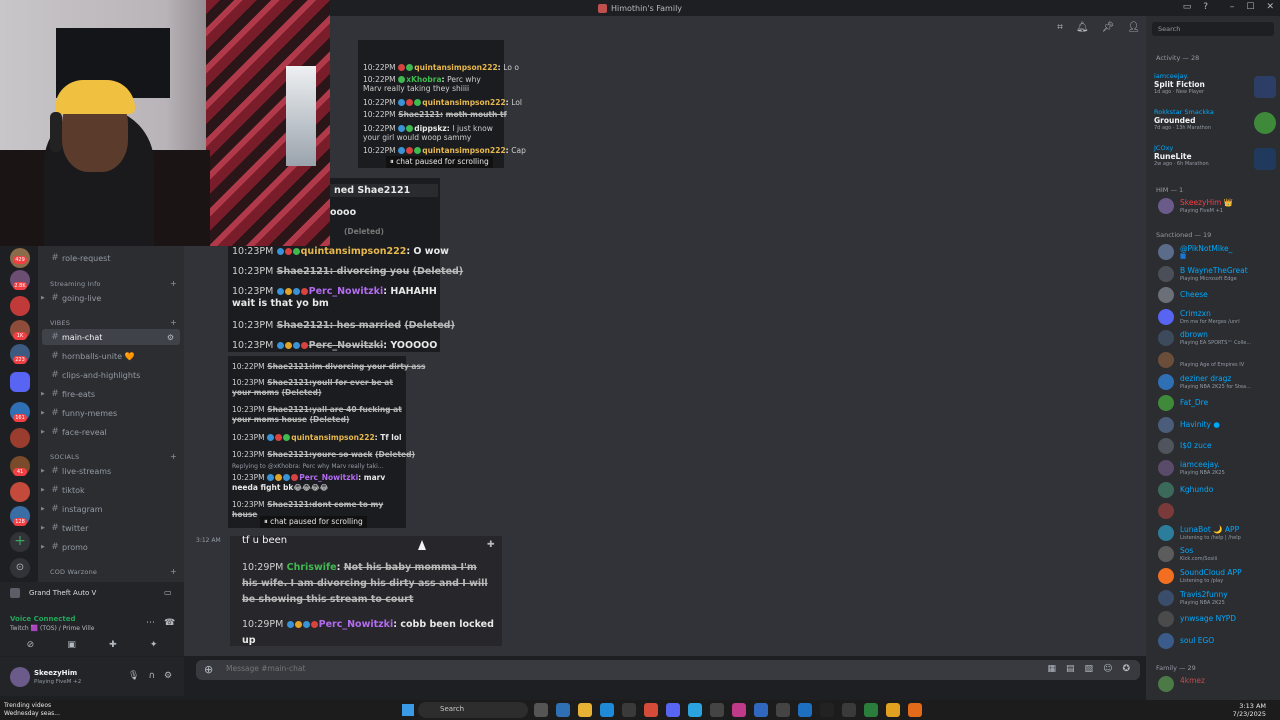 The image size is (1280, 720). I want to click on channel-twitter: ▶ # twitter, so click(110, 528).